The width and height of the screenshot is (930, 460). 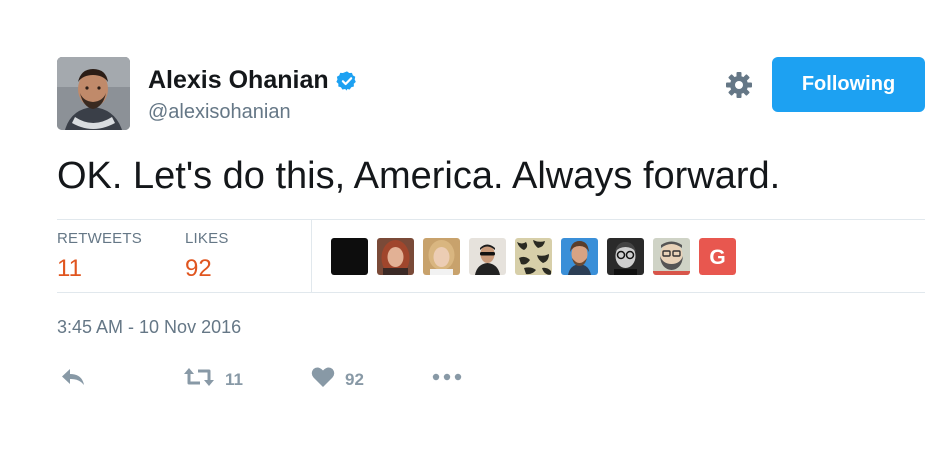 What do you see at coordinates (354, 379) in the screenshot?
I see `like-count: 92` at bounding box center [354, 379].